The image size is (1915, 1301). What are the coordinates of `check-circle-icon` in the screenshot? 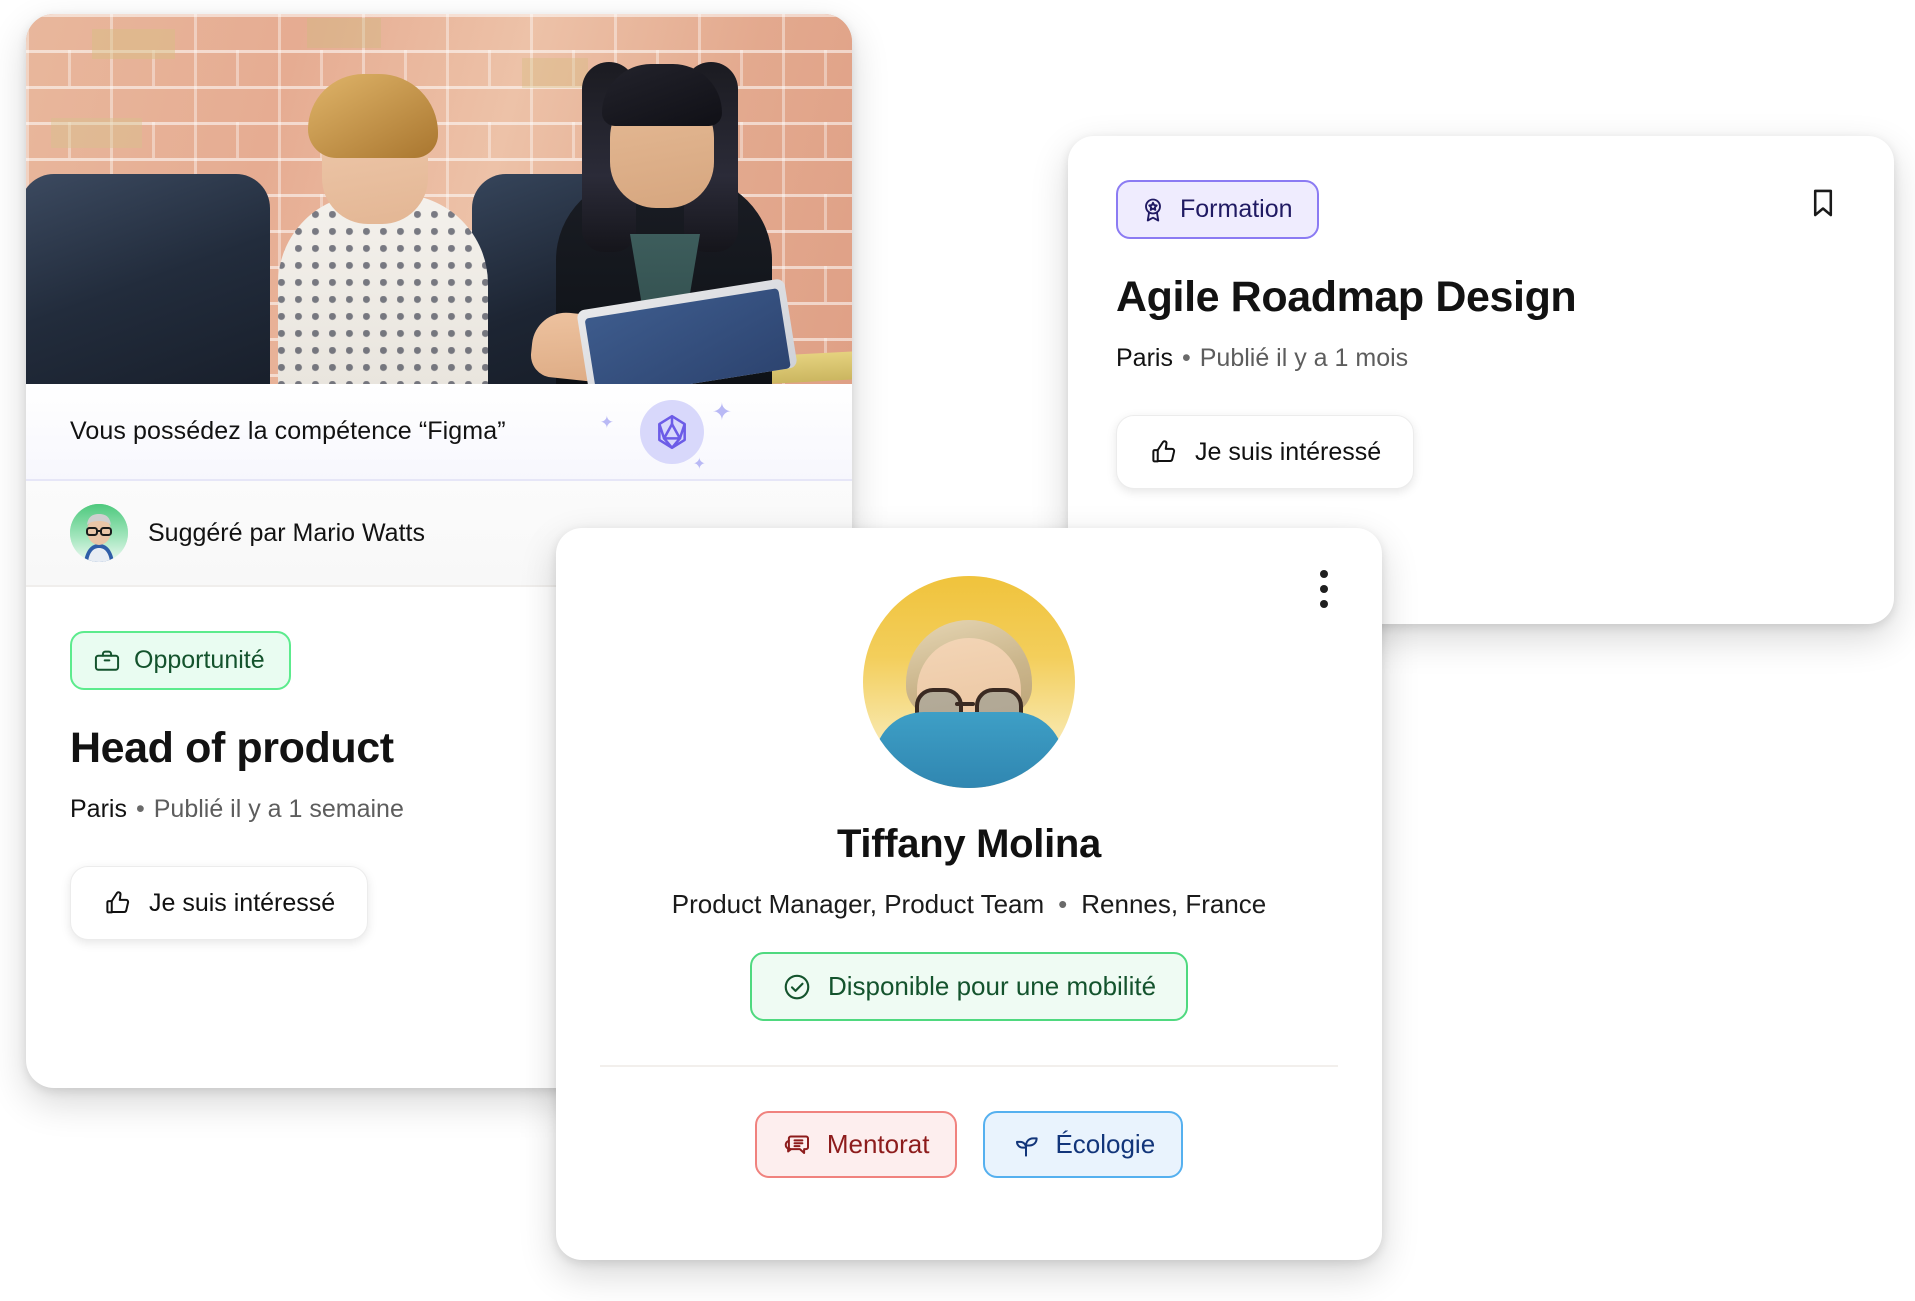 It's located at (797, 987).